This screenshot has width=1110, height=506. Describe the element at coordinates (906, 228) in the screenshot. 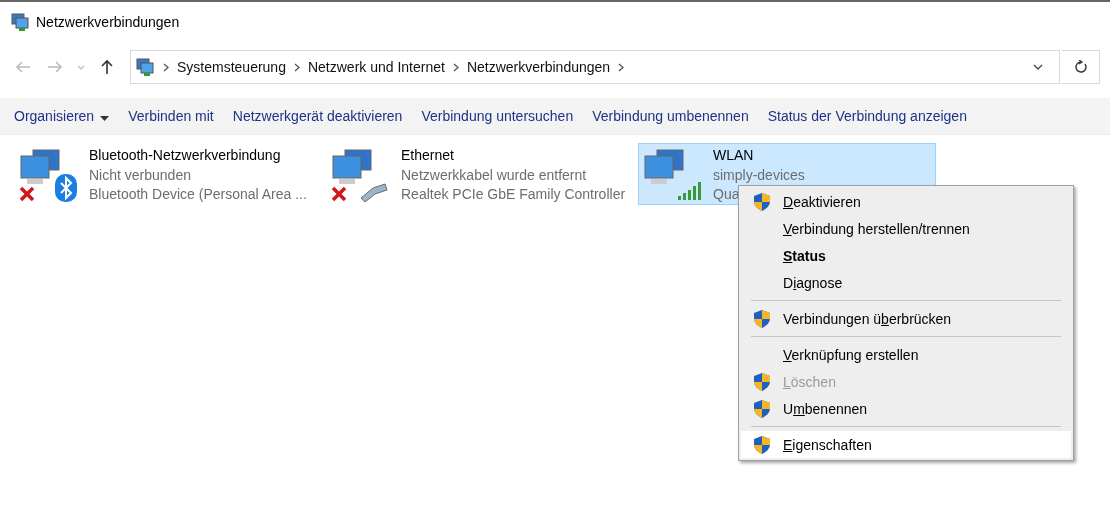

I see `menu-item: Verbindung herstellen/trennen` at that location.